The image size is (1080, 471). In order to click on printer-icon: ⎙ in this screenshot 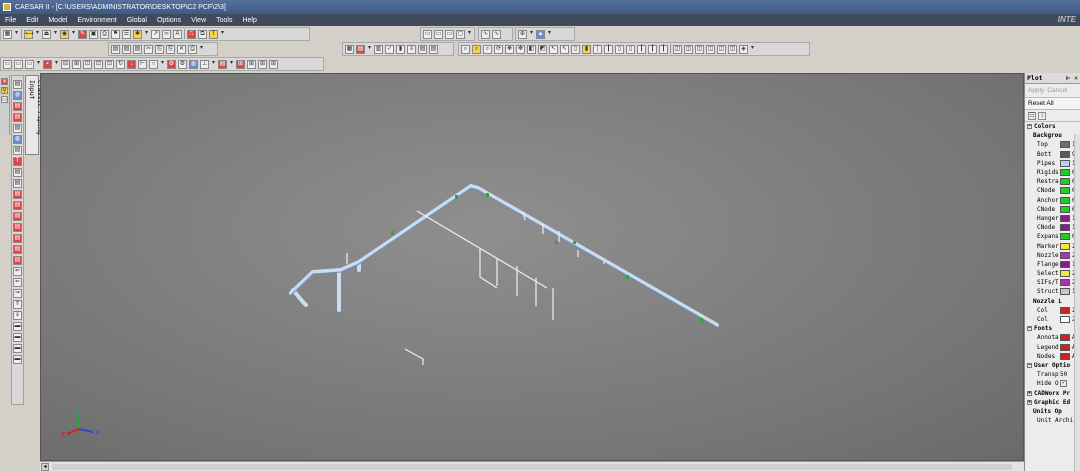, I will do `click(192, 49)`.